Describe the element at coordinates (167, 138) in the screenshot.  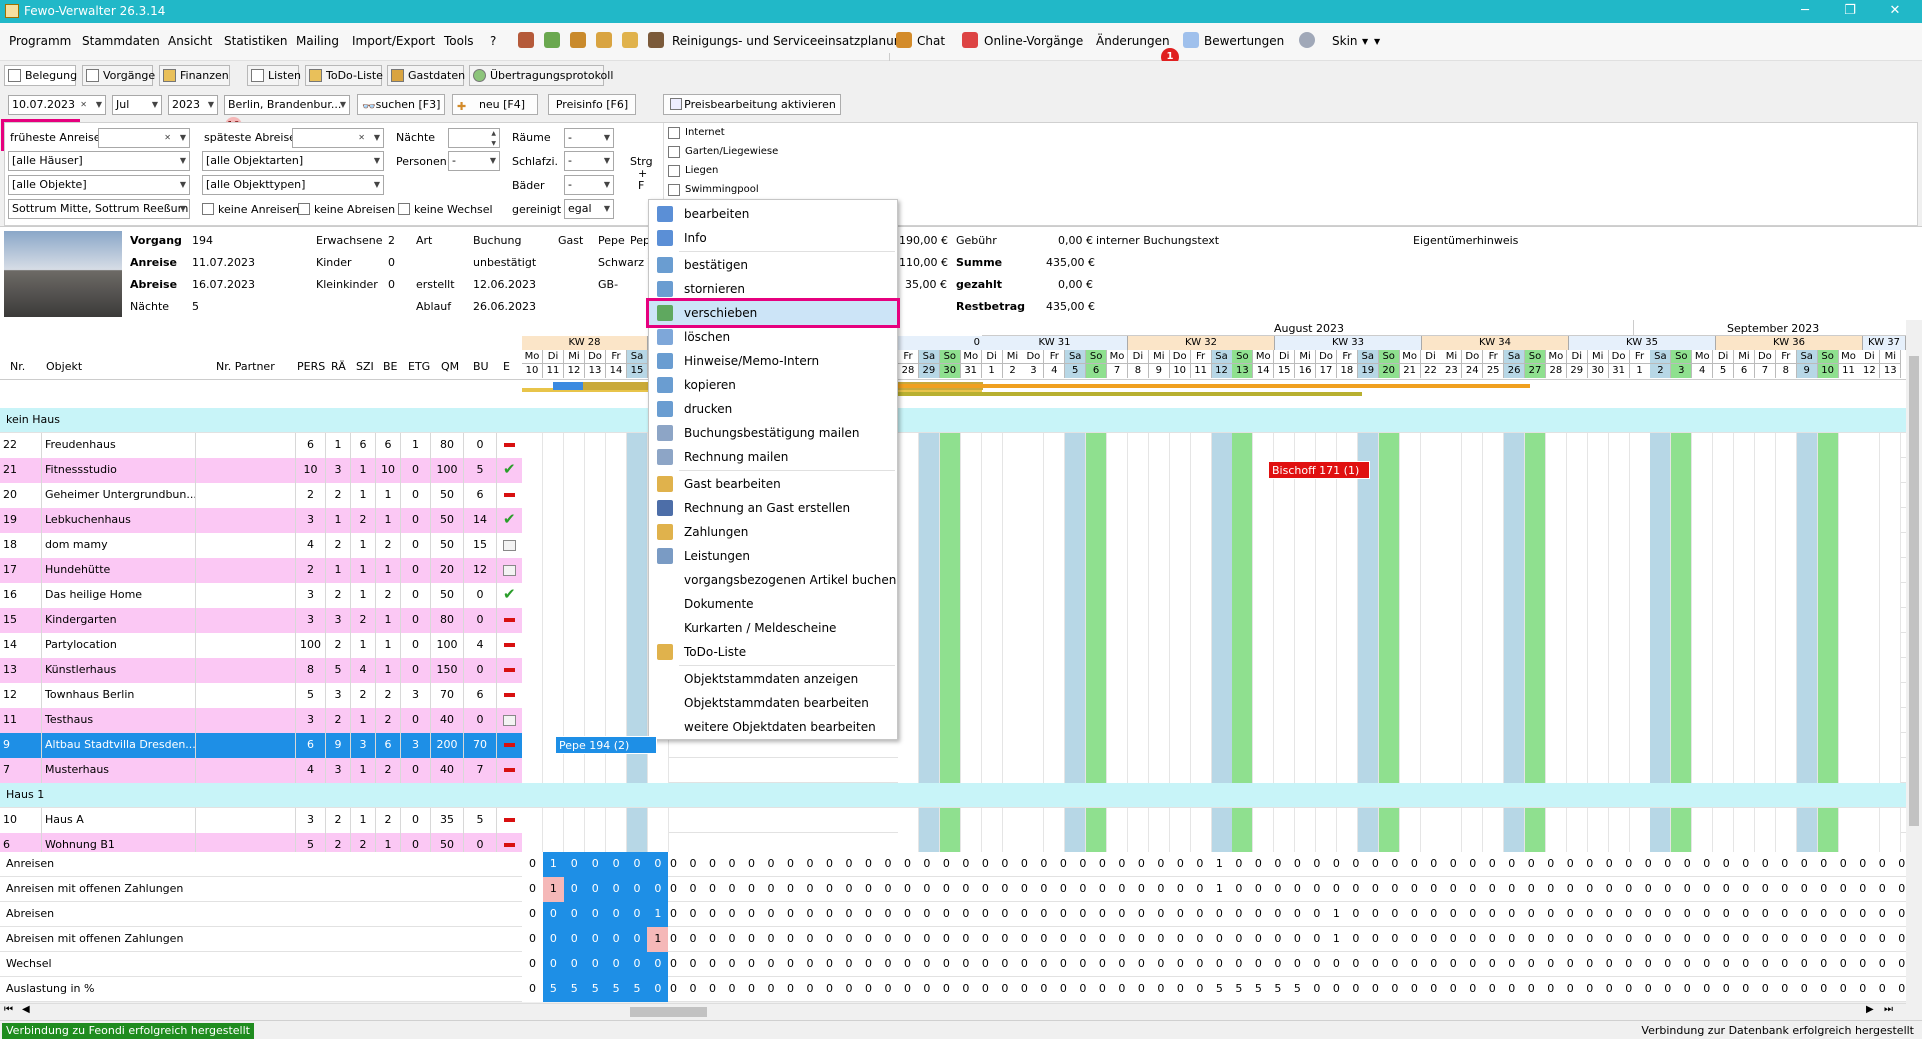
I see `clear-icon: ✕` at that location.